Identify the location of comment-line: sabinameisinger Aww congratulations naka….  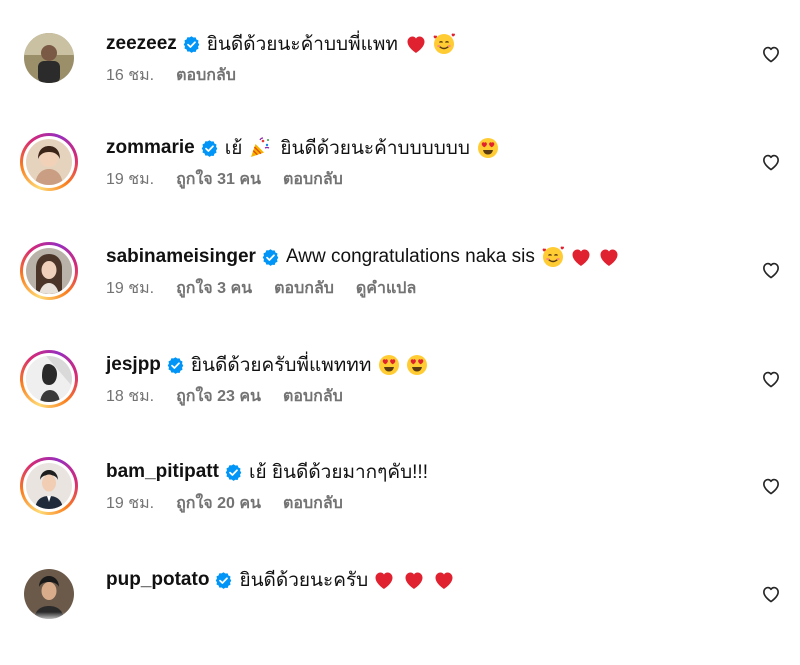
(363, 257).